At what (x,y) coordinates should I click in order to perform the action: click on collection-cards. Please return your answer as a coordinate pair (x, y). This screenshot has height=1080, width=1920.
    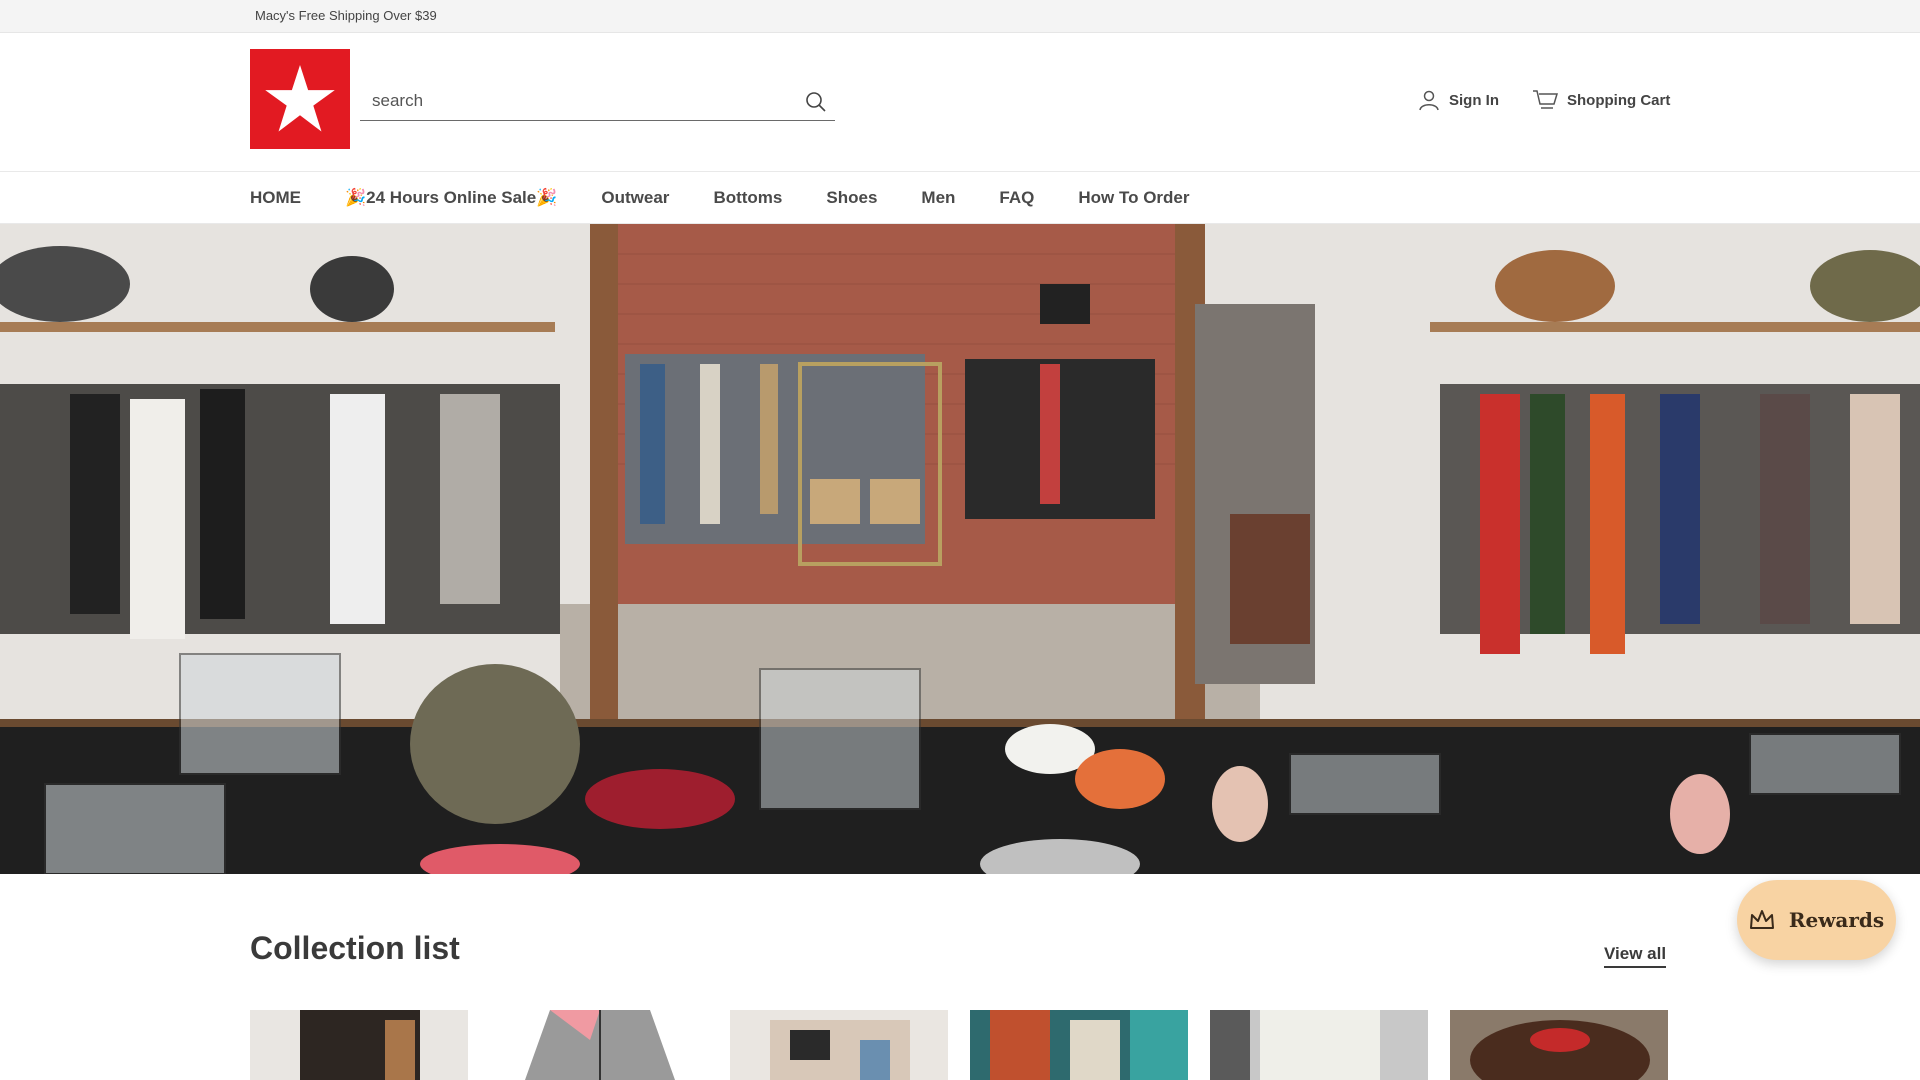
    Looking at the image, I should click on (960, 1045).